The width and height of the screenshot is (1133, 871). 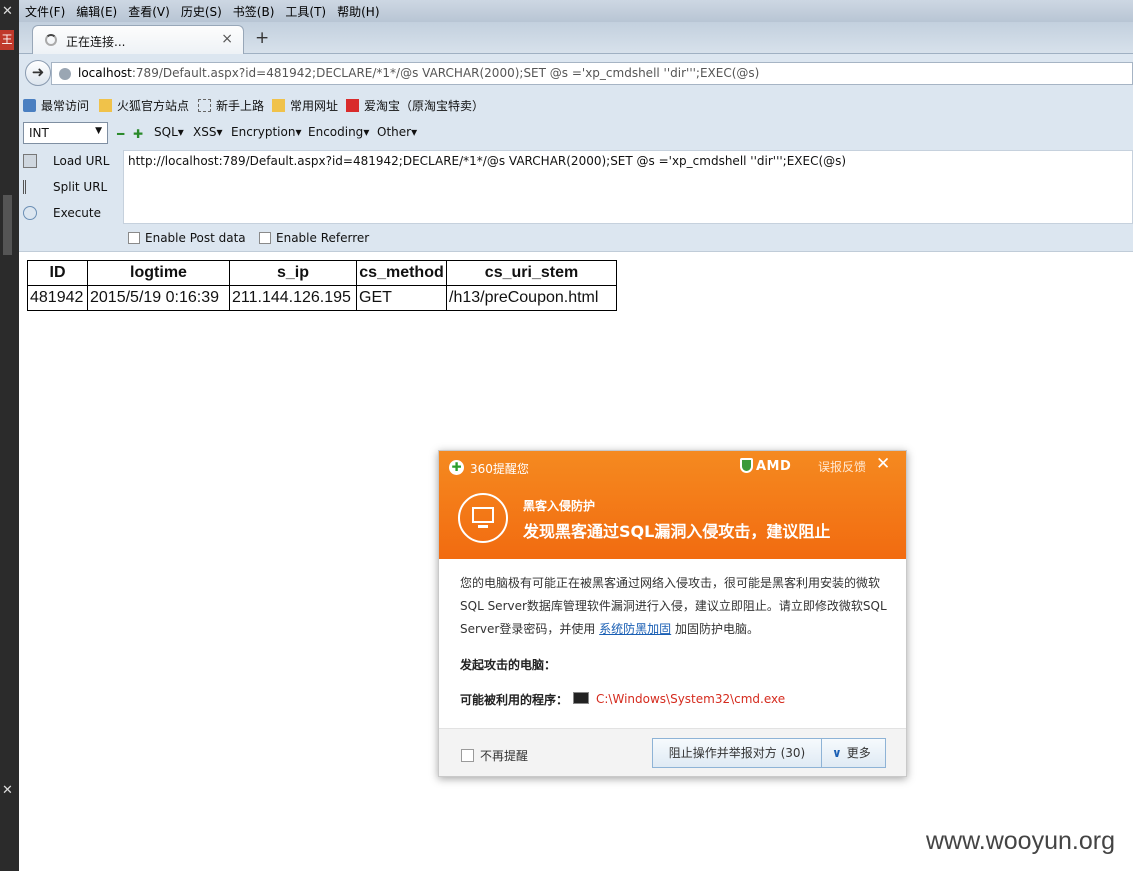 I want to click on enable-referrer-label: Enable Referrer, so click(x=323, y=238).